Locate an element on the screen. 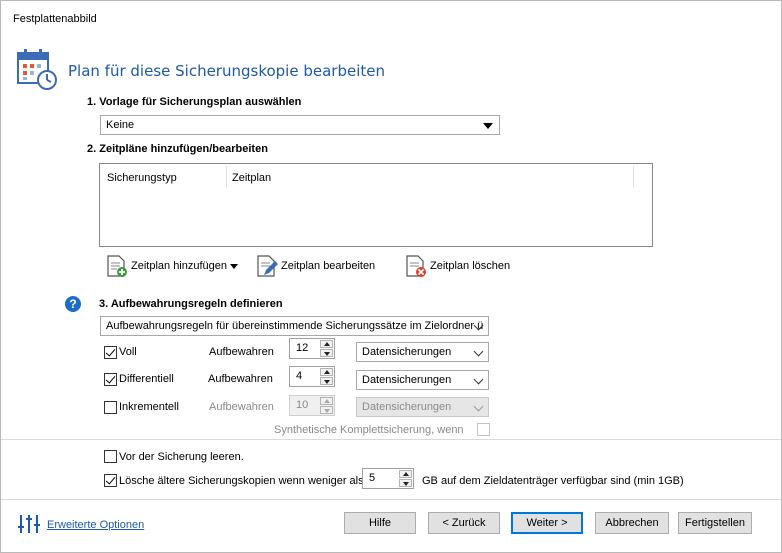 This screenshot has width=782, height=553. differential-unit-select: Datensicherungen is located at coordinates (422, 380).